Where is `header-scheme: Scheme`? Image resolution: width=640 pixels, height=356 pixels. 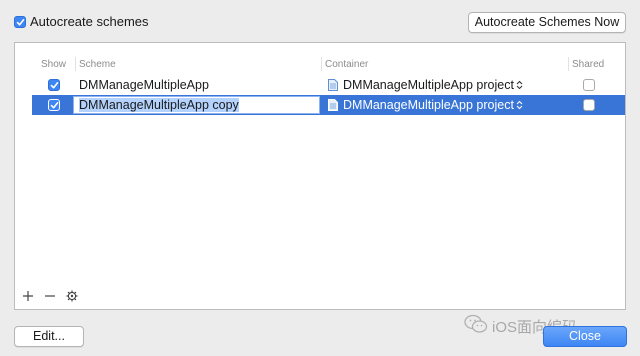
header-scheme: Scheme is located at coordinates (97, 64).